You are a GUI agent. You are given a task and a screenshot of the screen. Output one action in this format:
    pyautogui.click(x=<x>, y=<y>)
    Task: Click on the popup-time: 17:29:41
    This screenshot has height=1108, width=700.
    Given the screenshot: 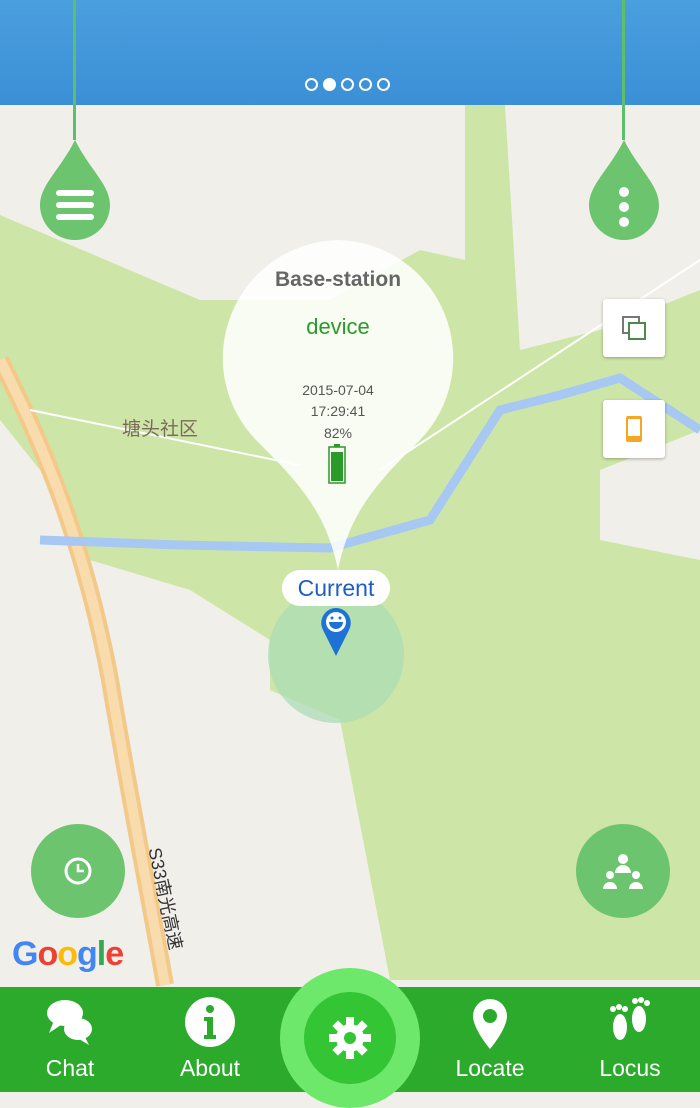 What is the action you would take?
    pyautogui.click(x=338, y=411)
    